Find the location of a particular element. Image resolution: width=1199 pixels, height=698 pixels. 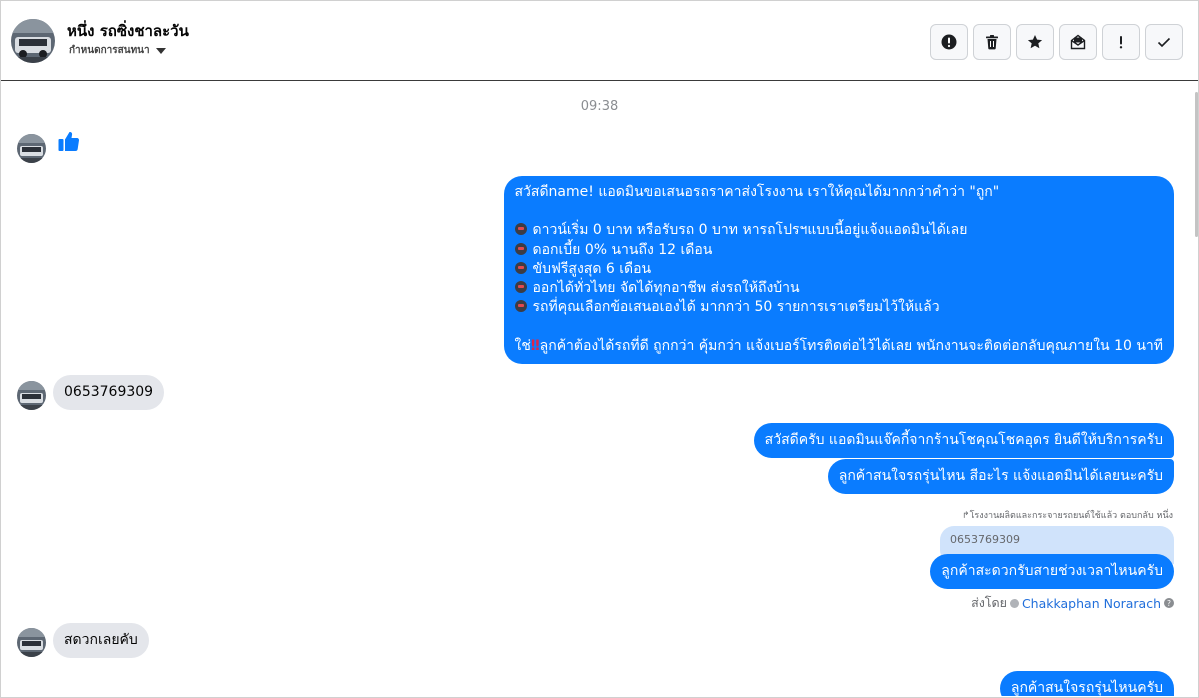

spam-button is located at coordinates (949, 42).